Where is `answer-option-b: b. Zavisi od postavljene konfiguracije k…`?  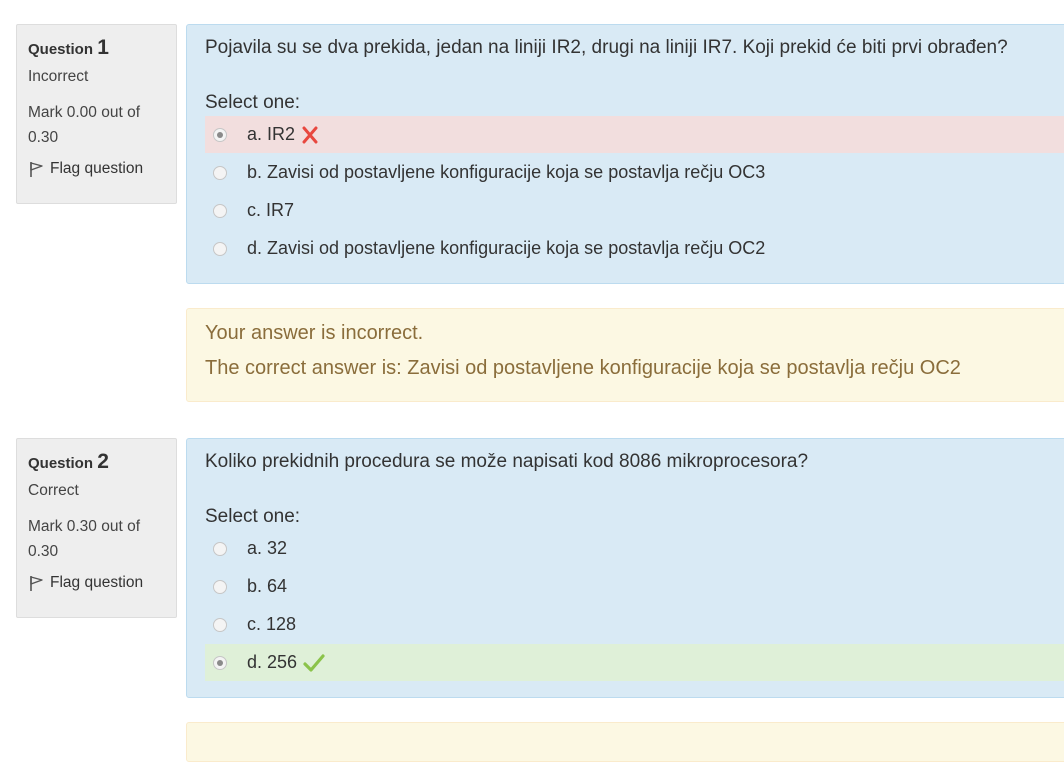 answer-option-b: b. Zavisi od postavljene konfiguracije k… is located at coordinates (634, 172).